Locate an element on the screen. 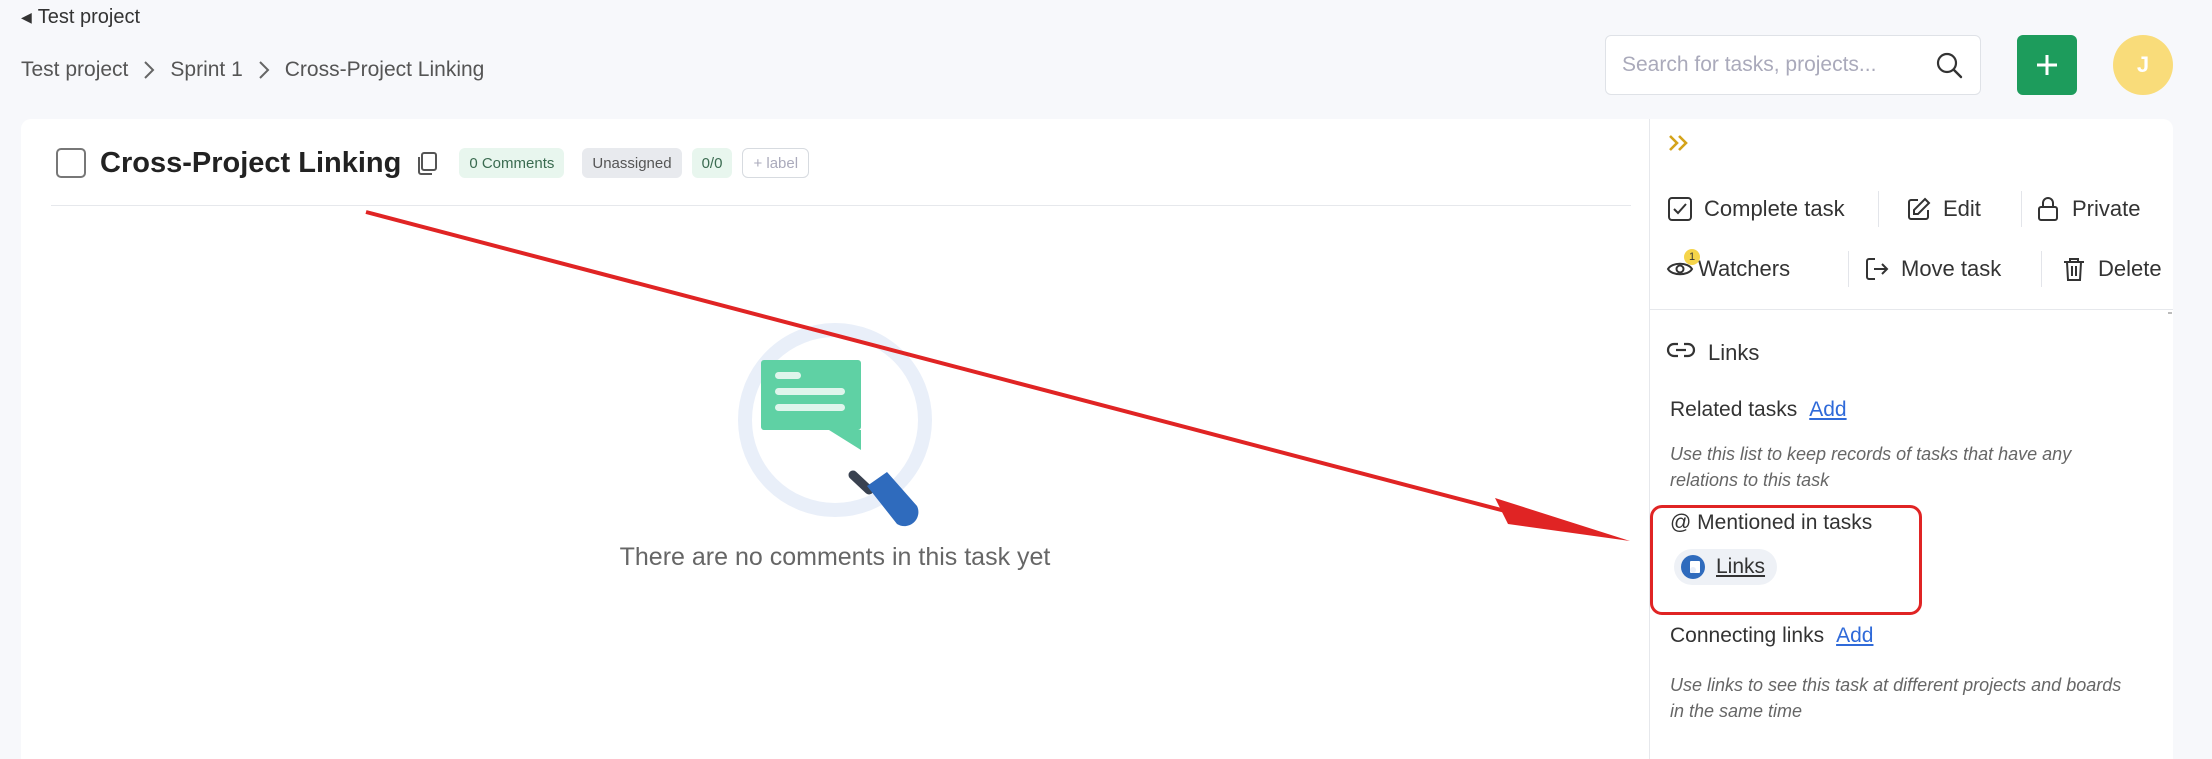  actions-row-1: Complete task Edit Private is located at coordinates (1911, 209).